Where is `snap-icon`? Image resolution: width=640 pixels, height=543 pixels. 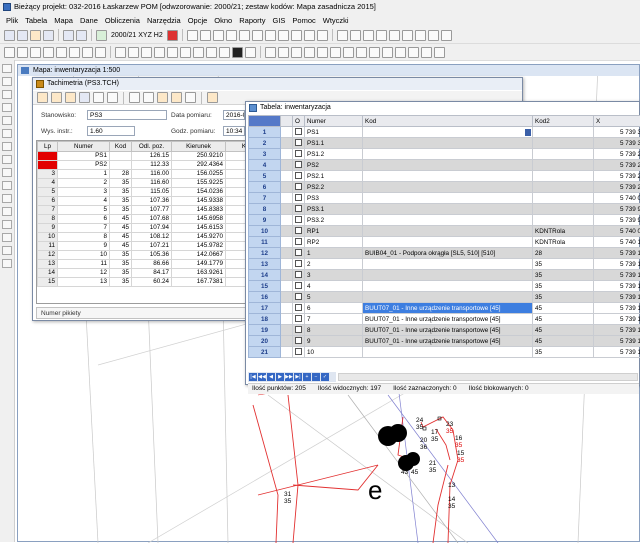
snap-icon is located at coordinates (413, 52).